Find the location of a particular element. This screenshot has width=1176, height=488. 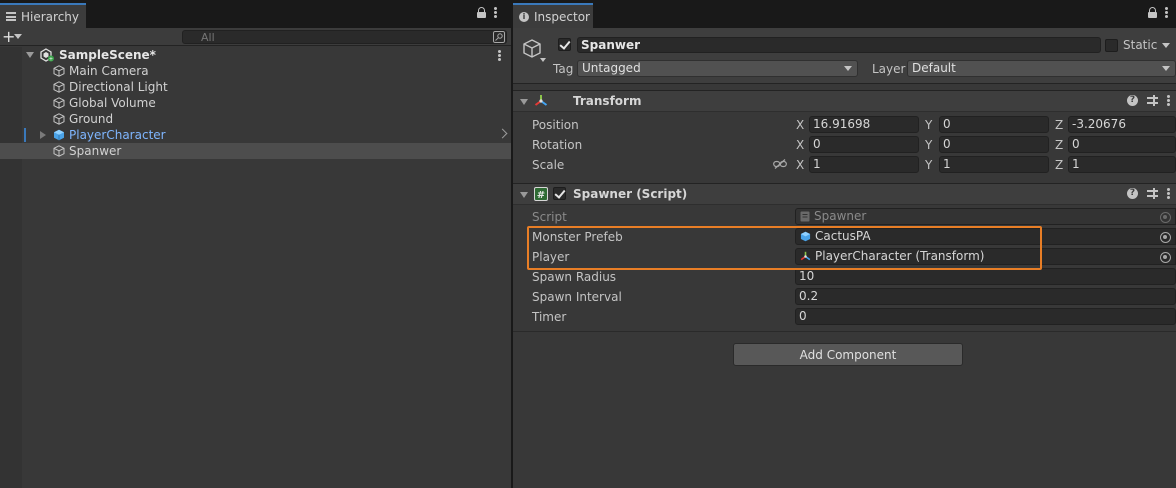

spawn-interval-field: 0.2 is located at coordinates (985, 296).